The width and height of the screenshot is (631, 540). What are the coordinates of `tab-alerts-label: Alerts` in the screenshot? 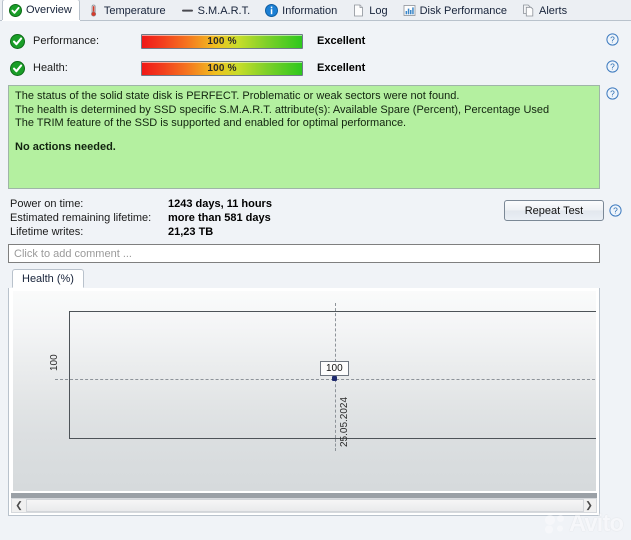 It's located at (553, 10).